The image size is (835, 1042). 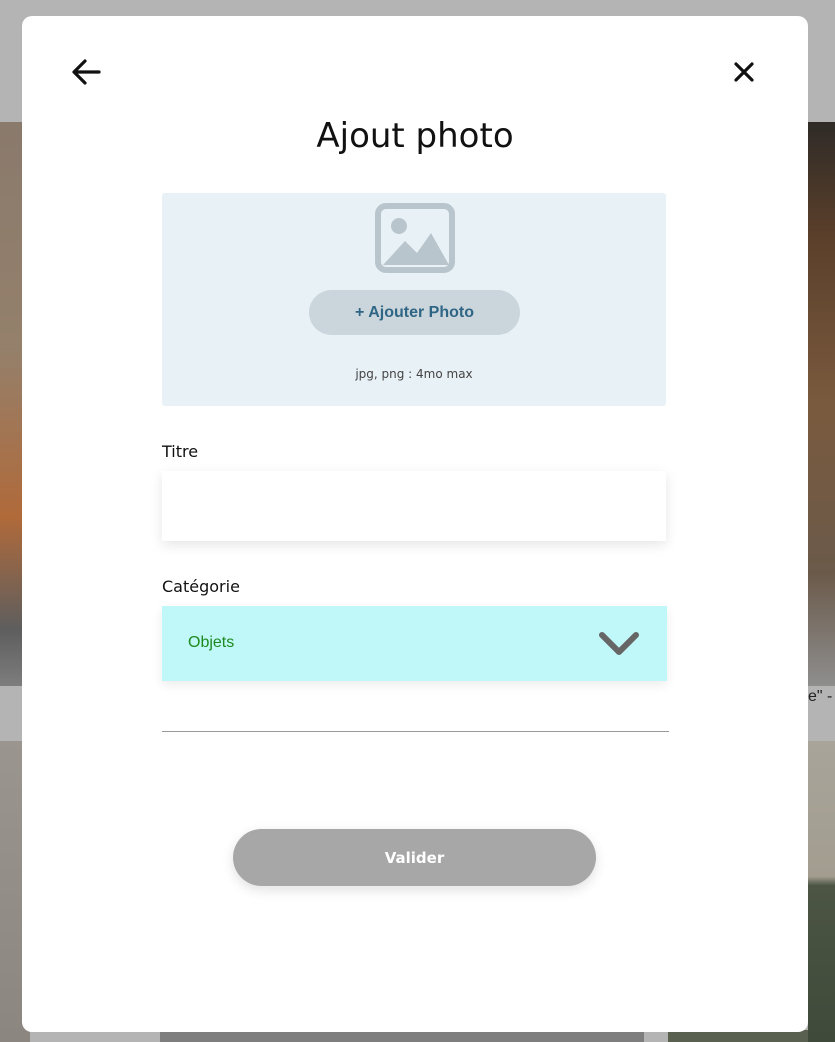 I want to click on add-photo-button: + Ajouter Photo, so click(x=414, y=312).